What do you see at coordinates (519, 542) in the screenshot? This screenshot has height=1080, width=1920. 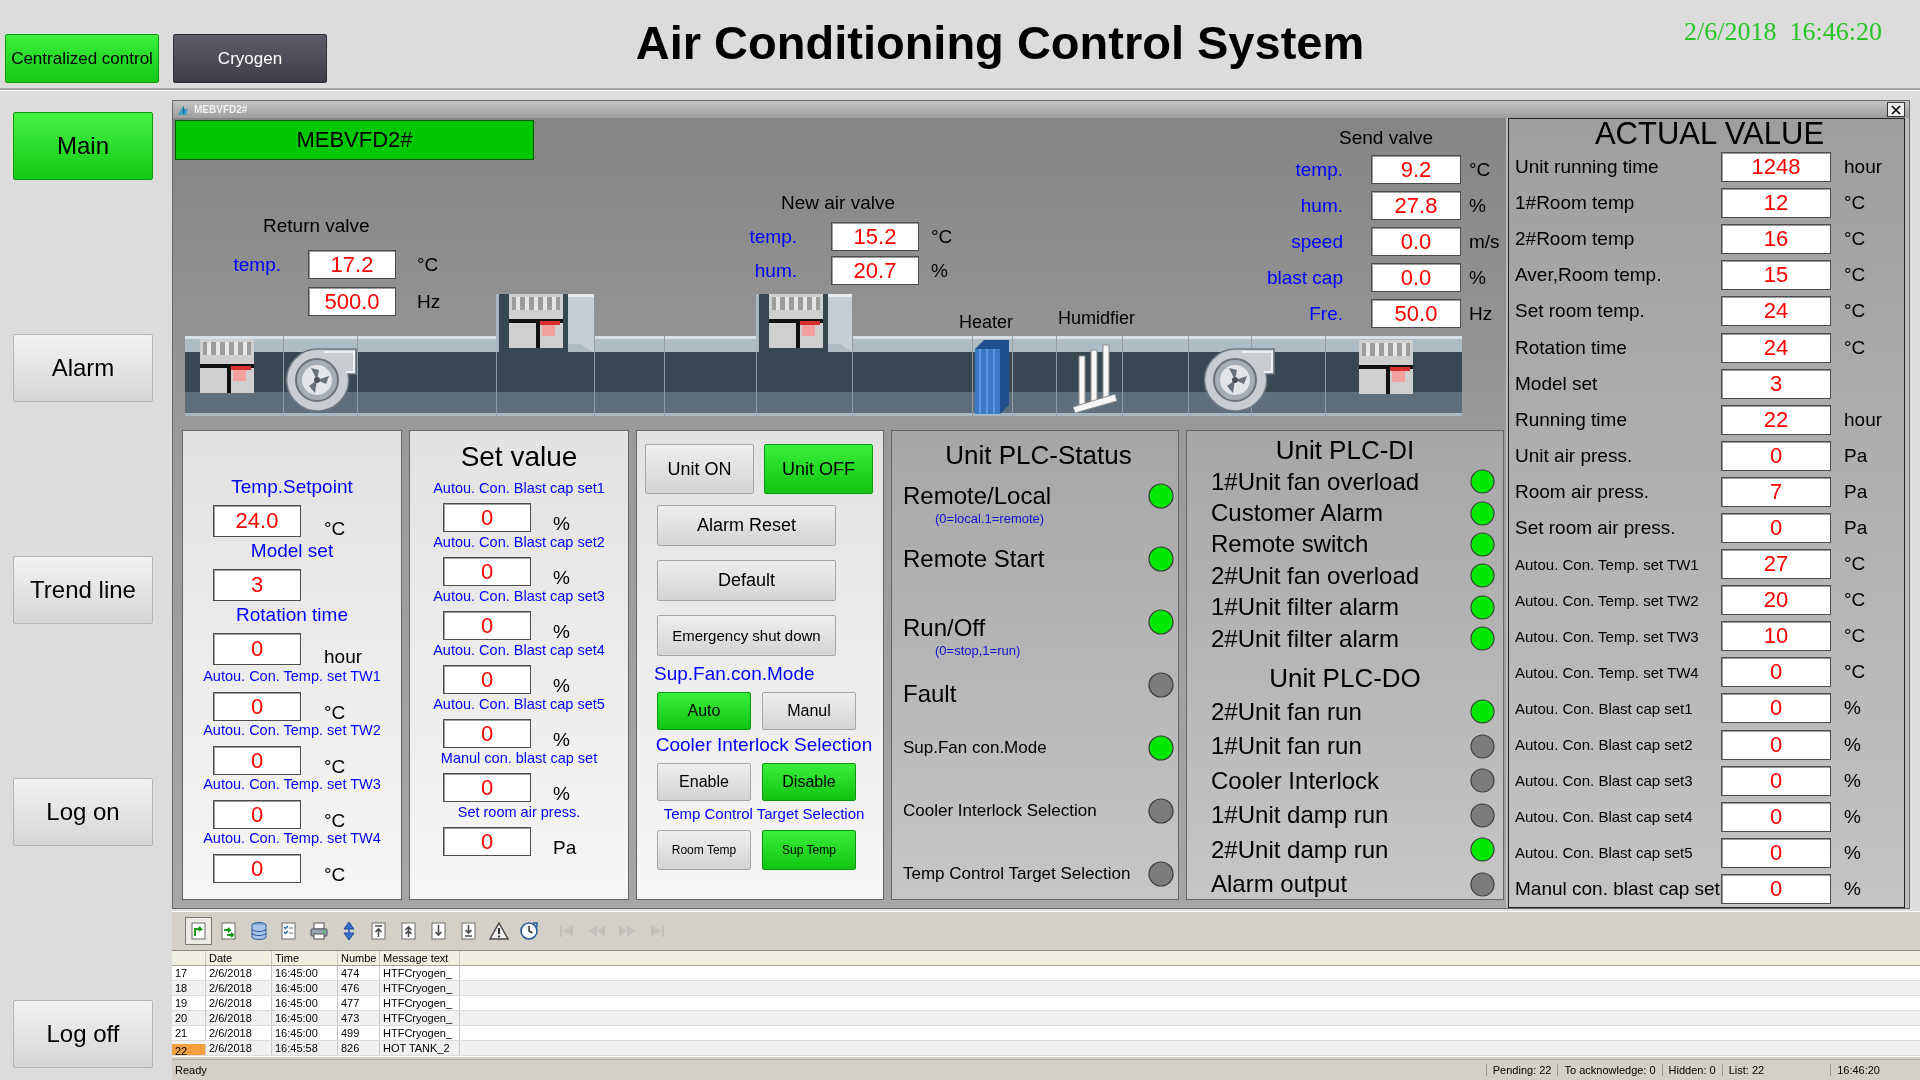 I see `setpoint-label: Autou. Con. Blast cap set2` at bounding box center [519, 542].